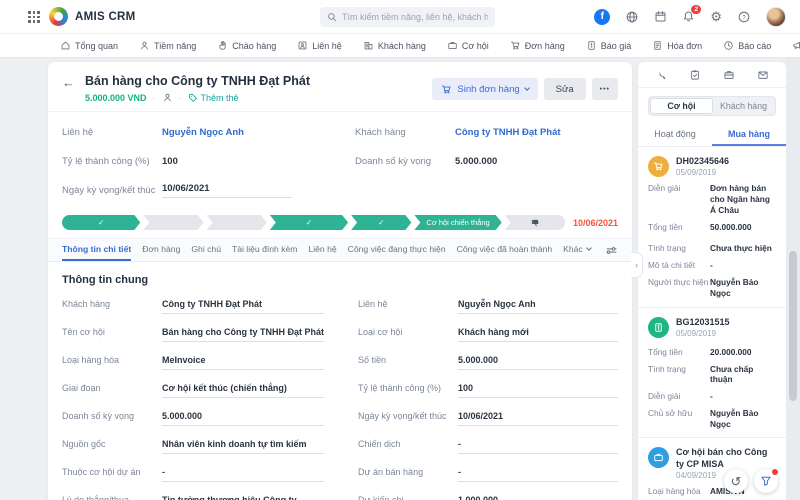  Describe the element at coordinates (167, 97) in the screenshot. I see `owner-person-icon` at that location.